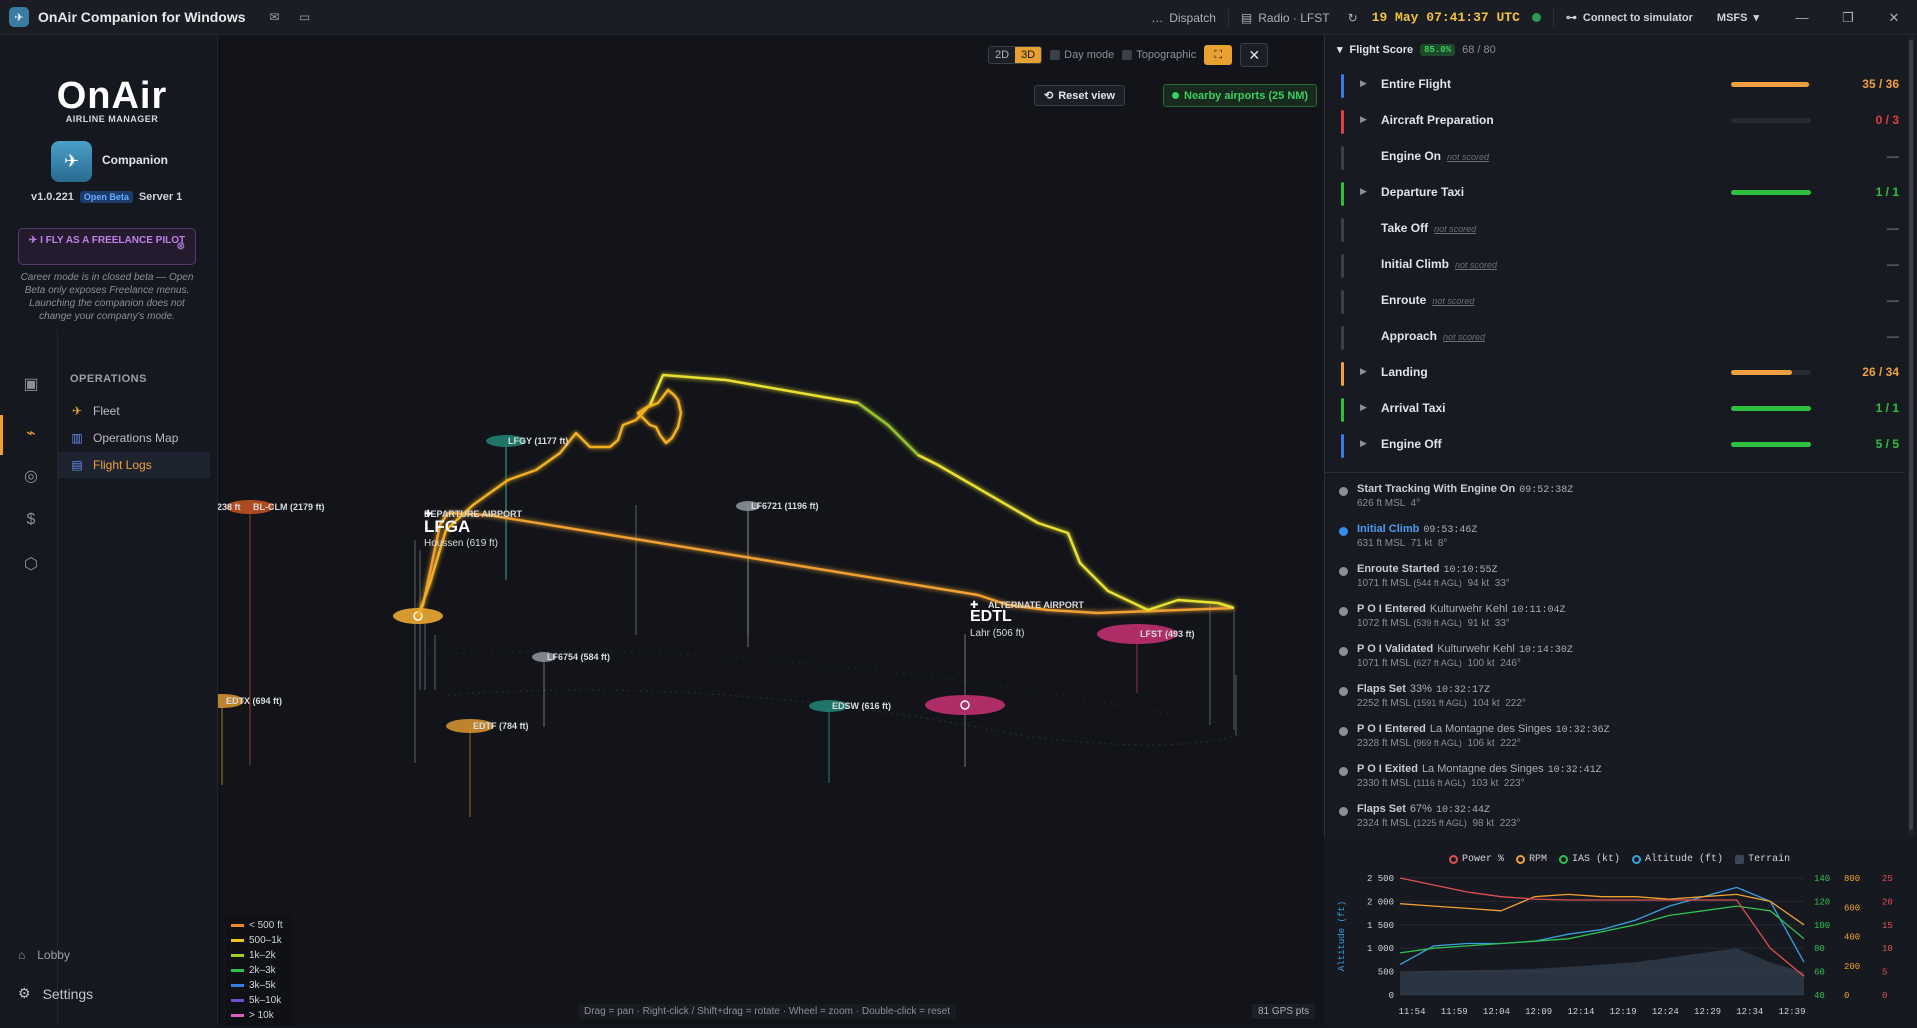  Describe the element at coordinates (1620, 85) in the screenshot. I see `score-row: ▶ Entire Flight 35 / 36` at that location.